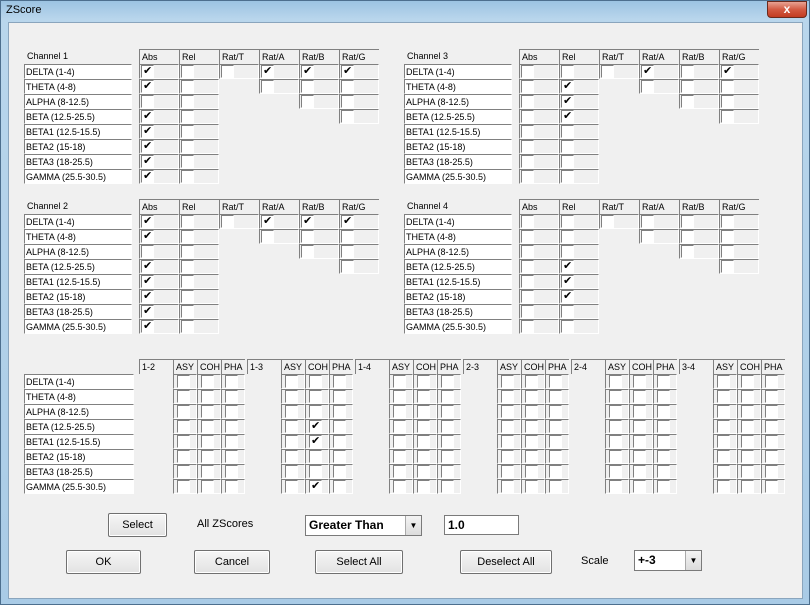  Describe the element at coordinates (363, 525) in the screenshot. I see `comparison-dropdown: Greater Than ▼` at that location.